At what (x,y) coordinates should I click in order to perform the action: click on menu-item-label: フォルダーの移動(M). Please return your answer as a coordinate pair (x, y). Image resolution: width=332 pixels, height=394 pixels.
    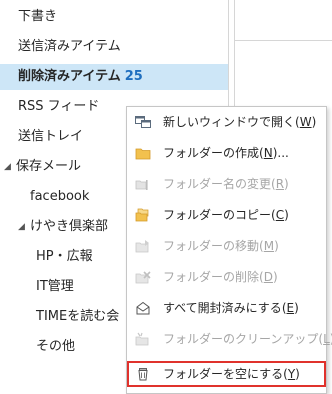
    Looking at the image, I should click on (221, 246).